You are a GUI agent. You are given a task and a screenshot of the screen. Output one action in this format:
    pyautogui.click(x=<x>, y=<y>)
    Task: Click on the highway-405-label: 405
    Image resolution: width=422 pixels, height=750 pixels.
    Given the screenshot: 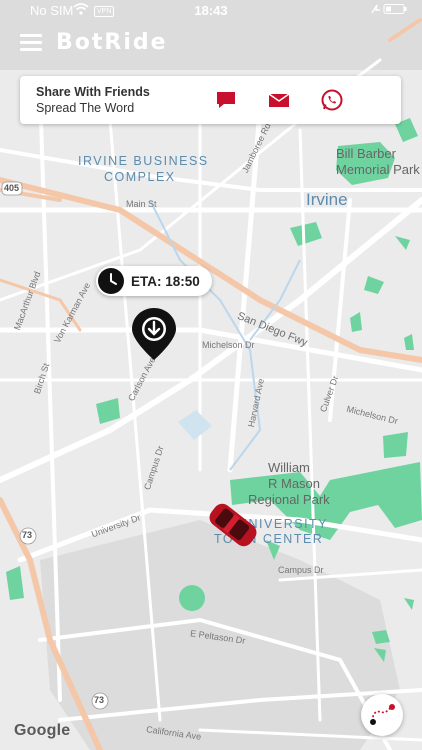 What is the action you would take?
    pyautogui.click(x=12, y=188)
    